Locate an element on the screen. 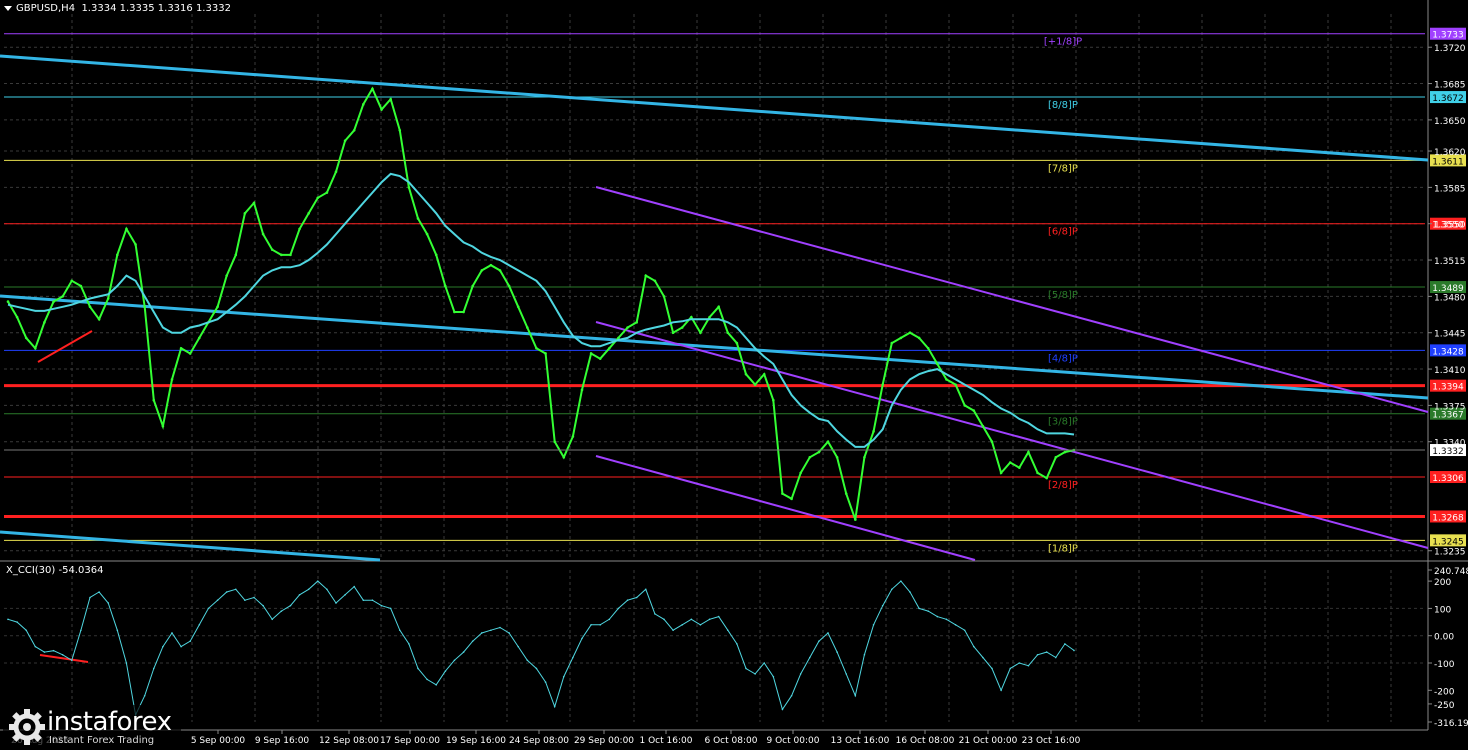 The image size is (1468, 750). price-tick-label: 1.3340 is located at coordinates (1450, 444).